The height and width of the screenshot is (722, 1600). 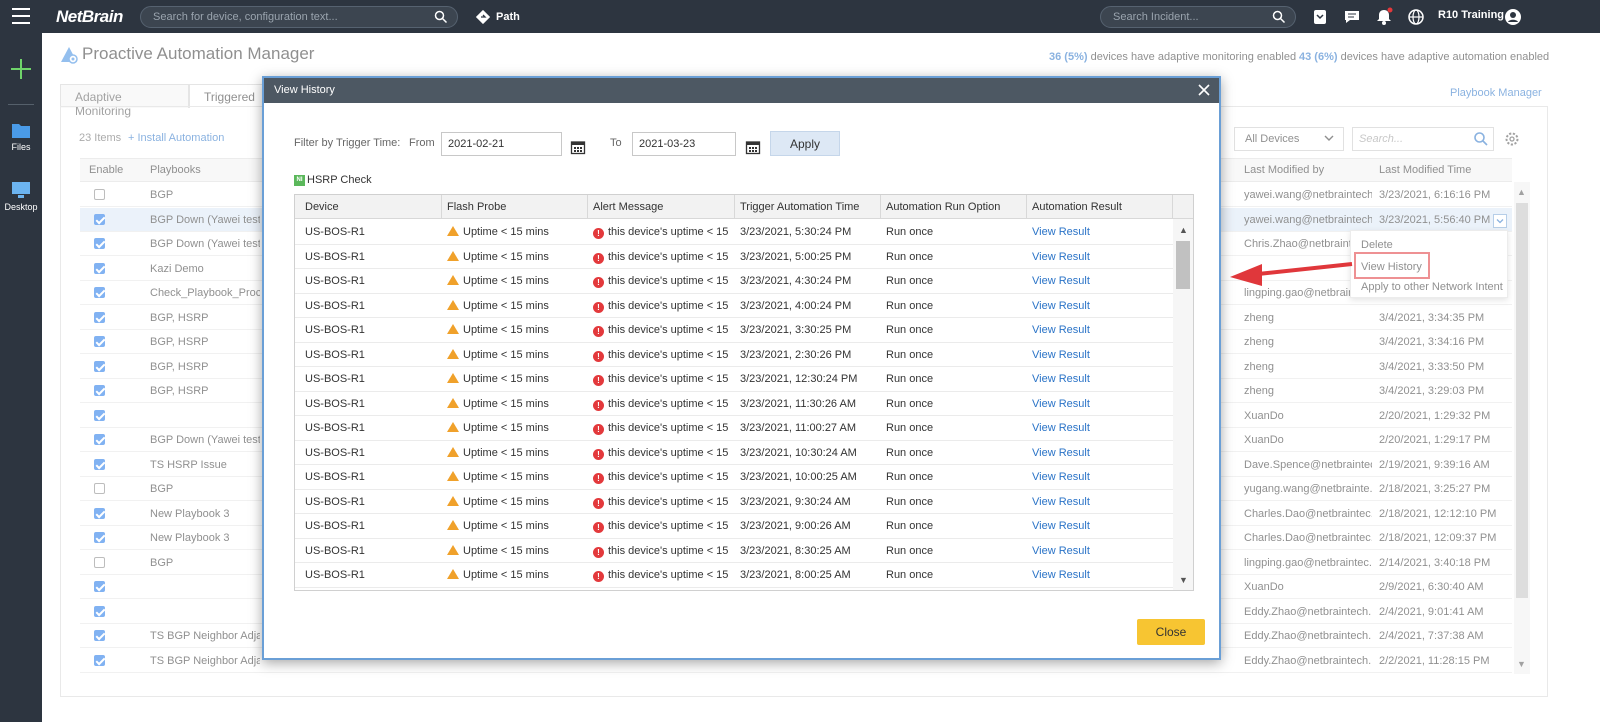 What do you see at coordinates (21, 196) in the screenshot?
I see `nav-desktop: Desktop` at bounding box center [21, 196].